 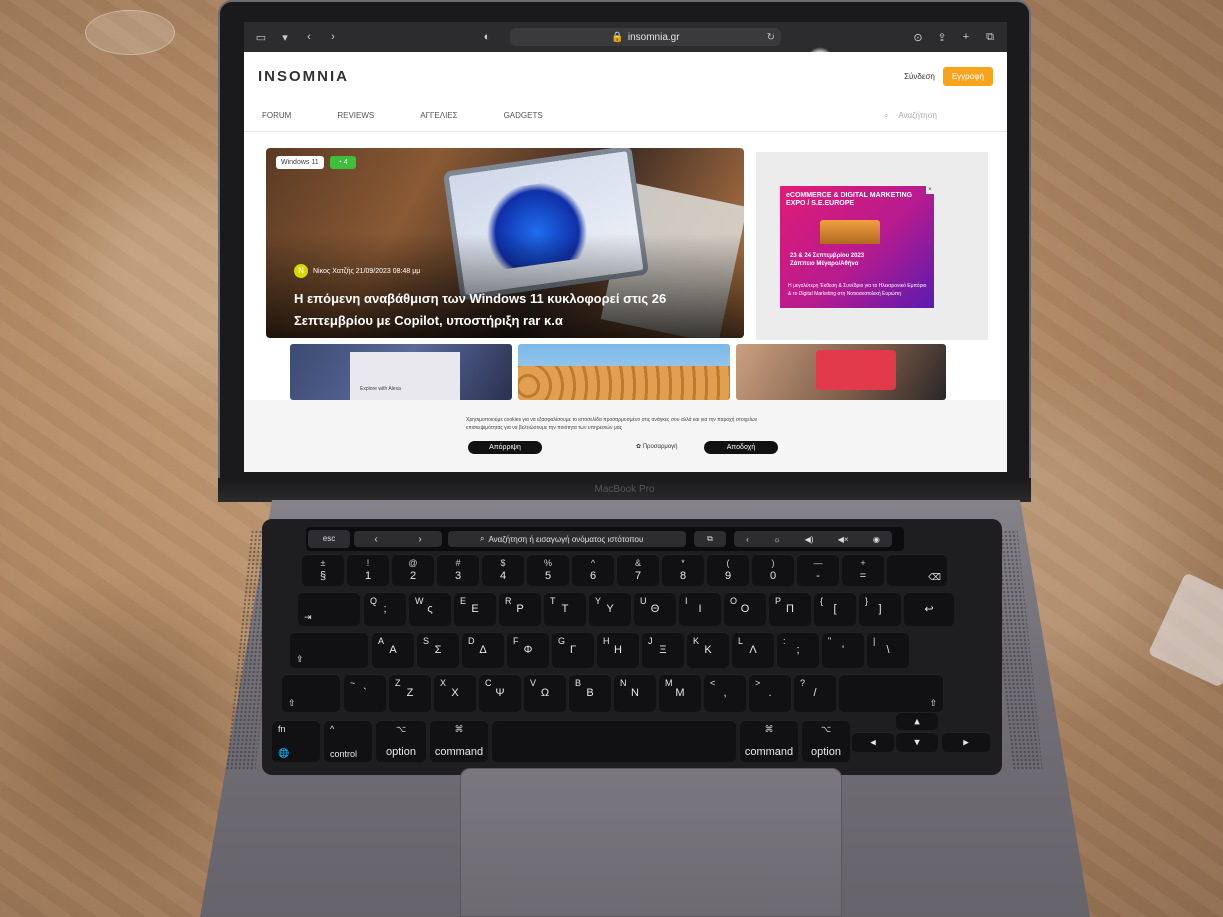 What do you see at coordinates (503, 570) in the screenshot?
I see `key: $4` at bounding box center [503, 570].